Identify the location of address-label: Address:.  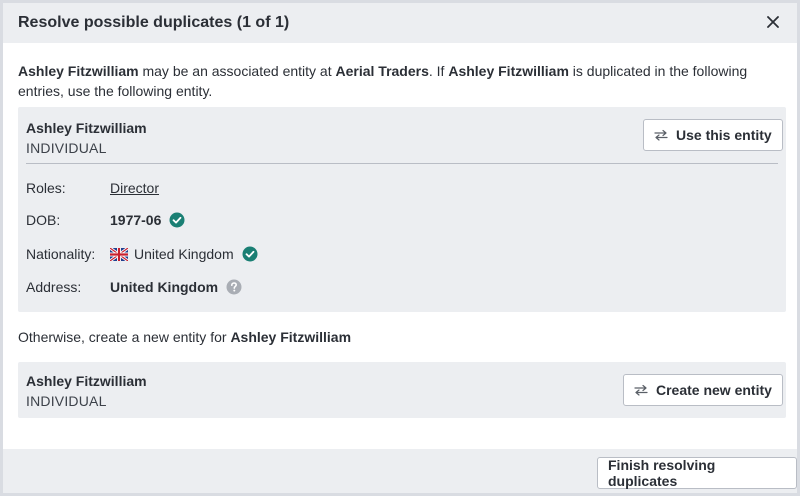
(54, 287).